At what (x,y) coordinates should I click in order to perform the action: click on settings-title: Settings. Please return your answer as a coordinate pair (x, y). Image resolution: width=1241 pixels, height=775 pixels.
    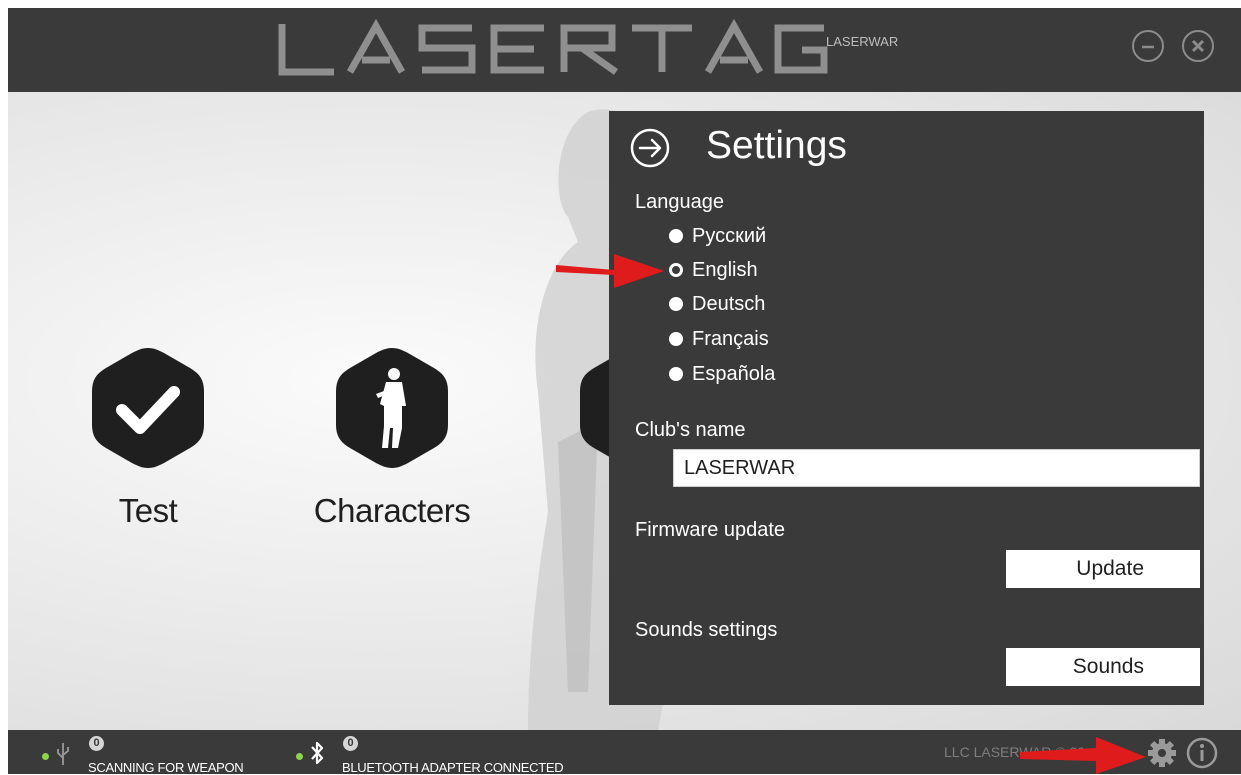
    Looking at the image, I should click on (776, 145).